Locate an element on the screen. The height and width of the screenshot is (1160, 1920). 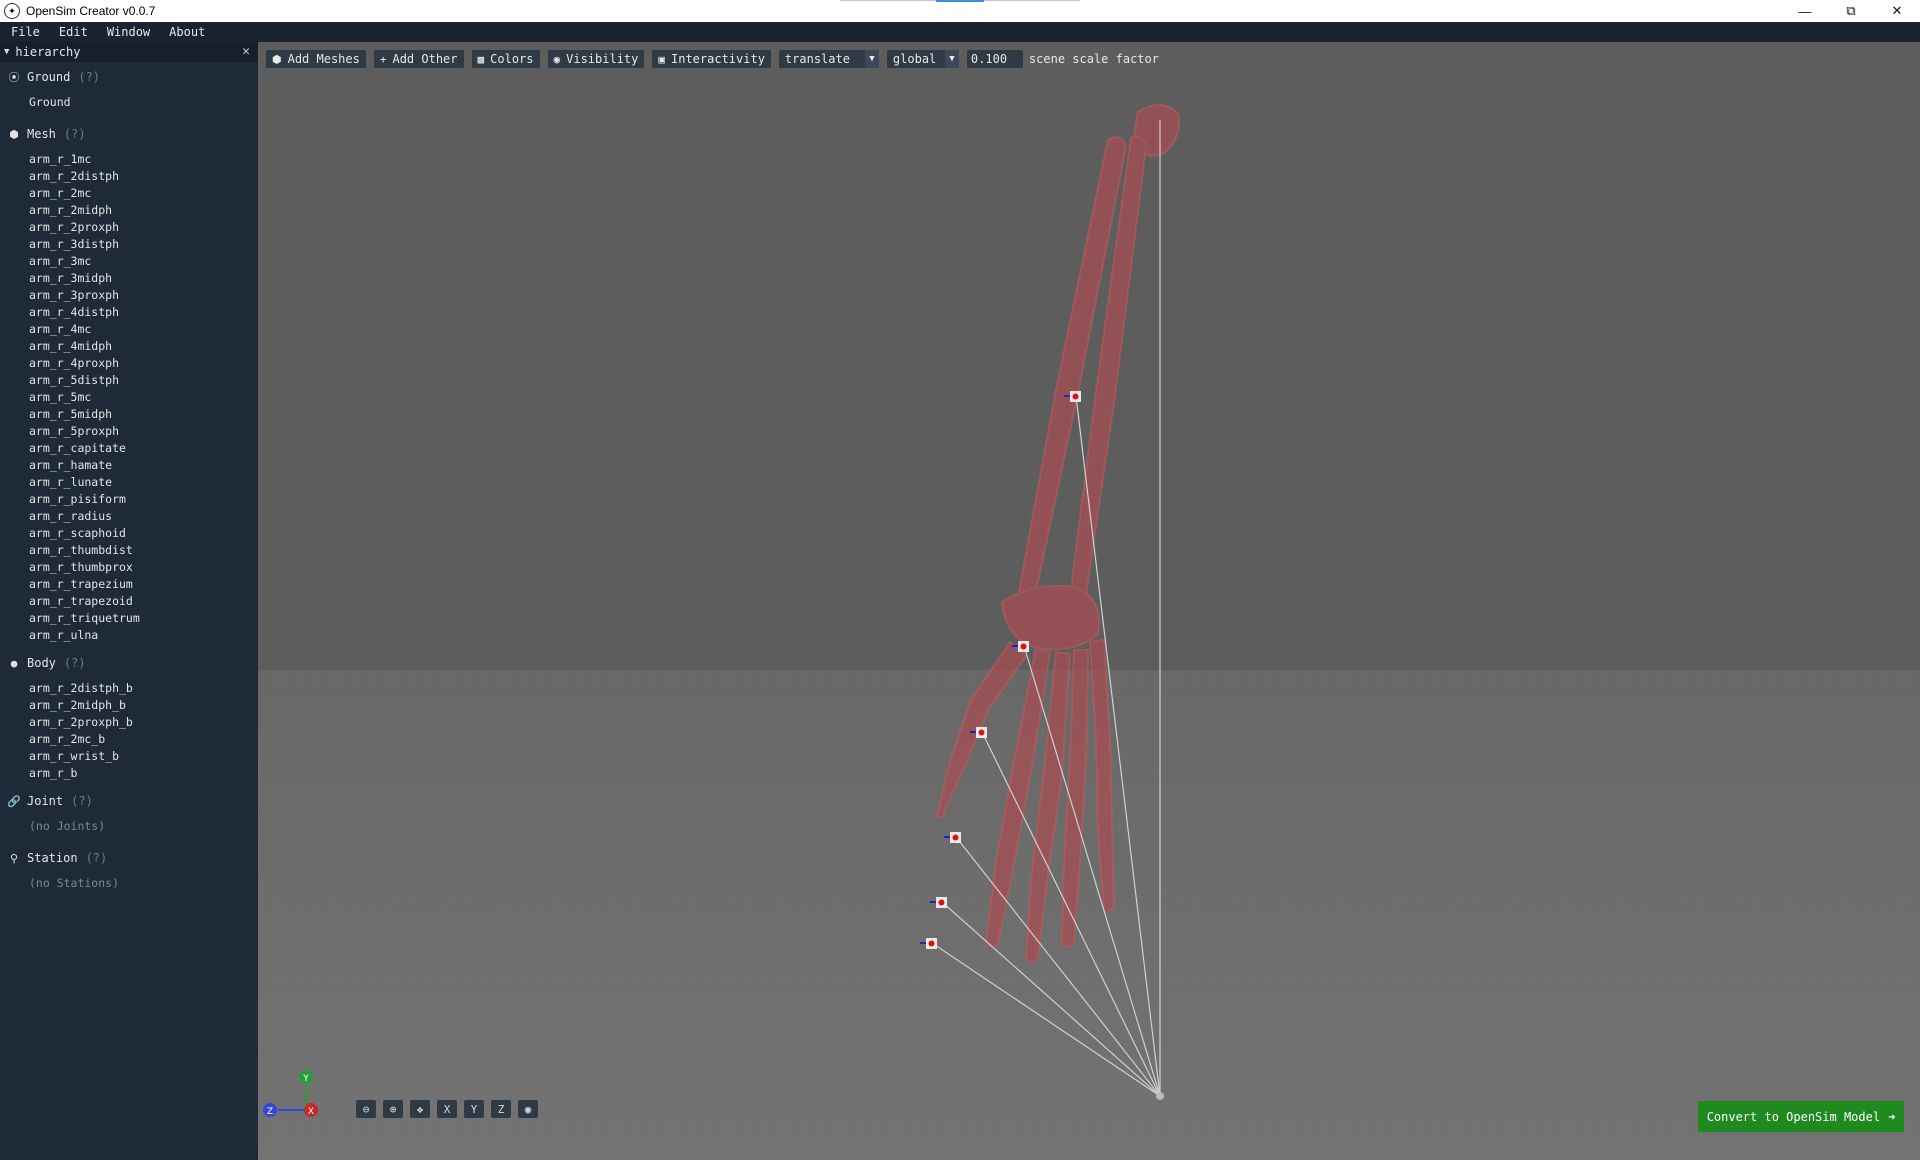
interactivity-button: ▣ Interactivity is located at coordinates (711, 59).